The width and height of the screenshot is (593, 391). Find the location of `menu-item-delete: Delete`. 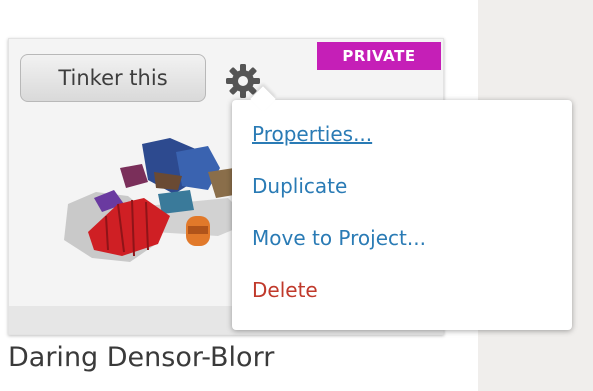

menu-item-delete: Delete is located at coordinates (285, 290).